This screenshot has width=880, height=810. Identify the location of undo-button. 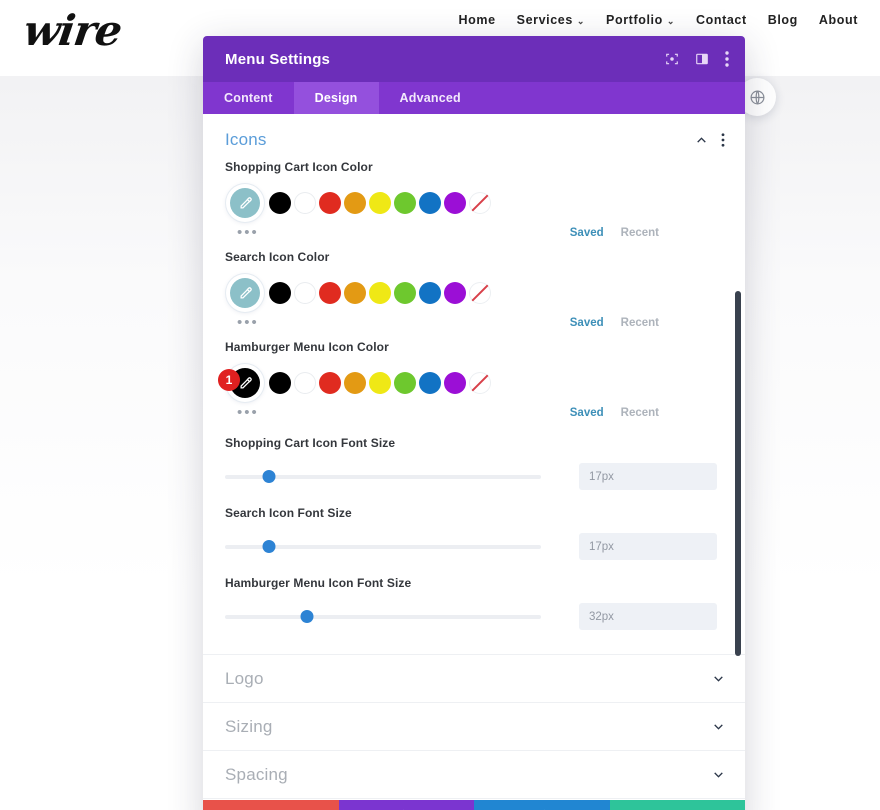
(406, 805).